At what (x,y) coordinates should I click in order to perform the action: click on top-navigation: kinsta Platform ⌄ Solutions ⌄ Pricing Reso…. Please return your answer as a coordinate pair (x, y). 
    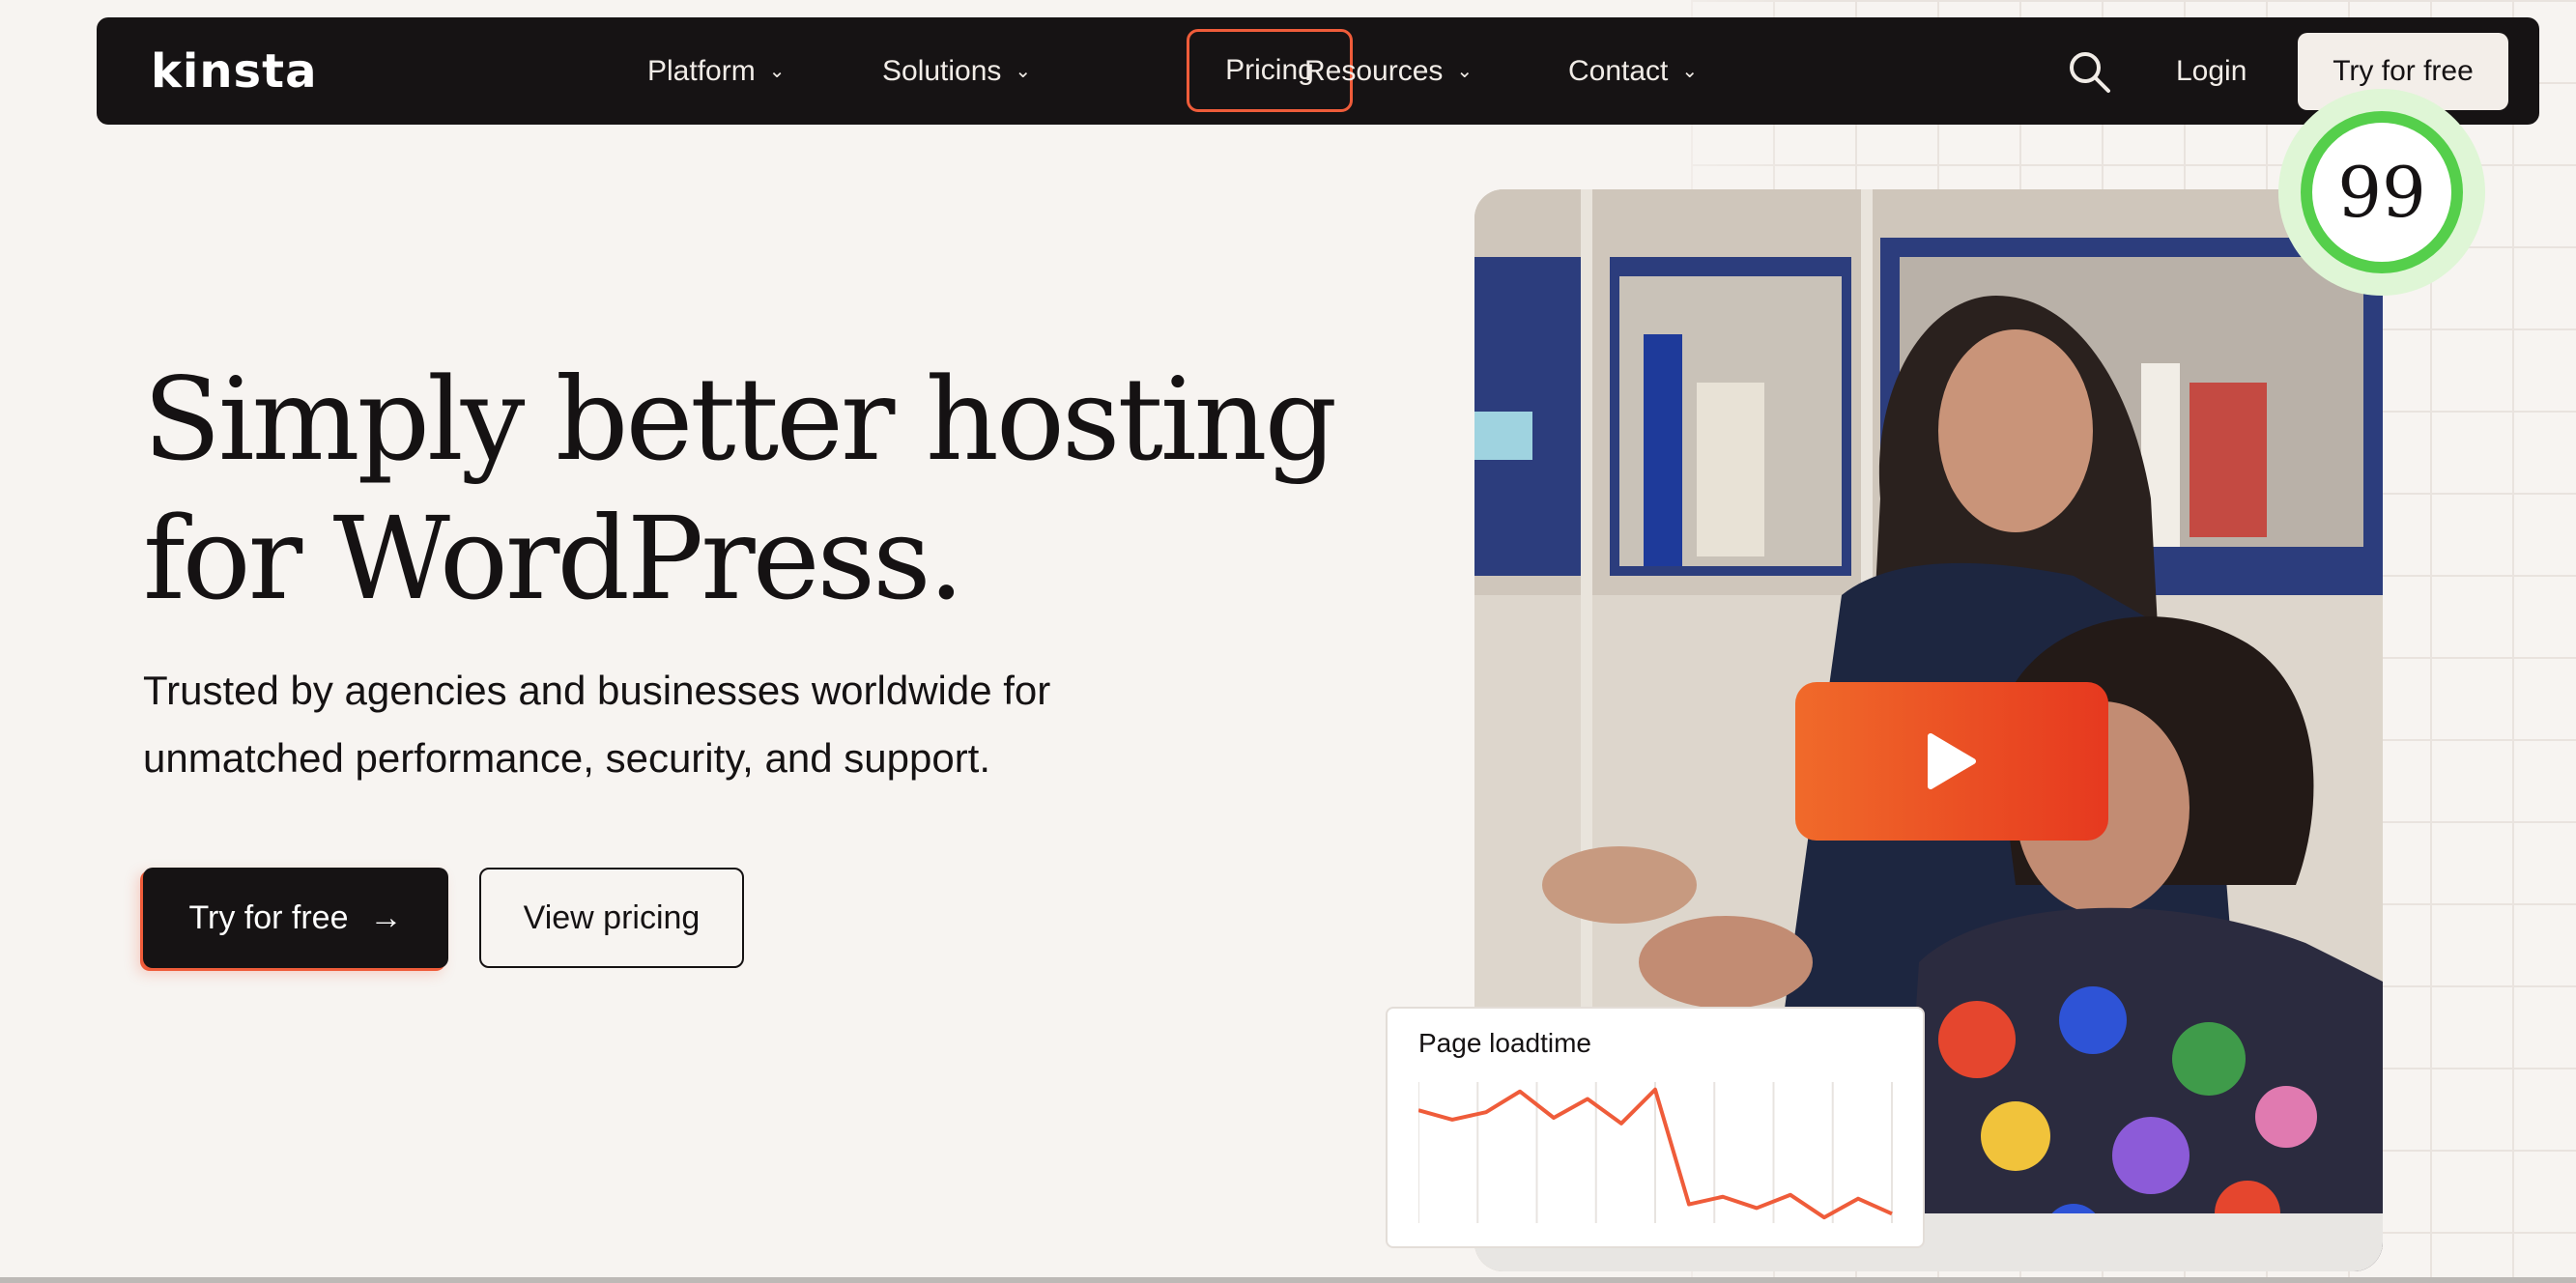
    Looking at the image, I should click on (1318, 71).